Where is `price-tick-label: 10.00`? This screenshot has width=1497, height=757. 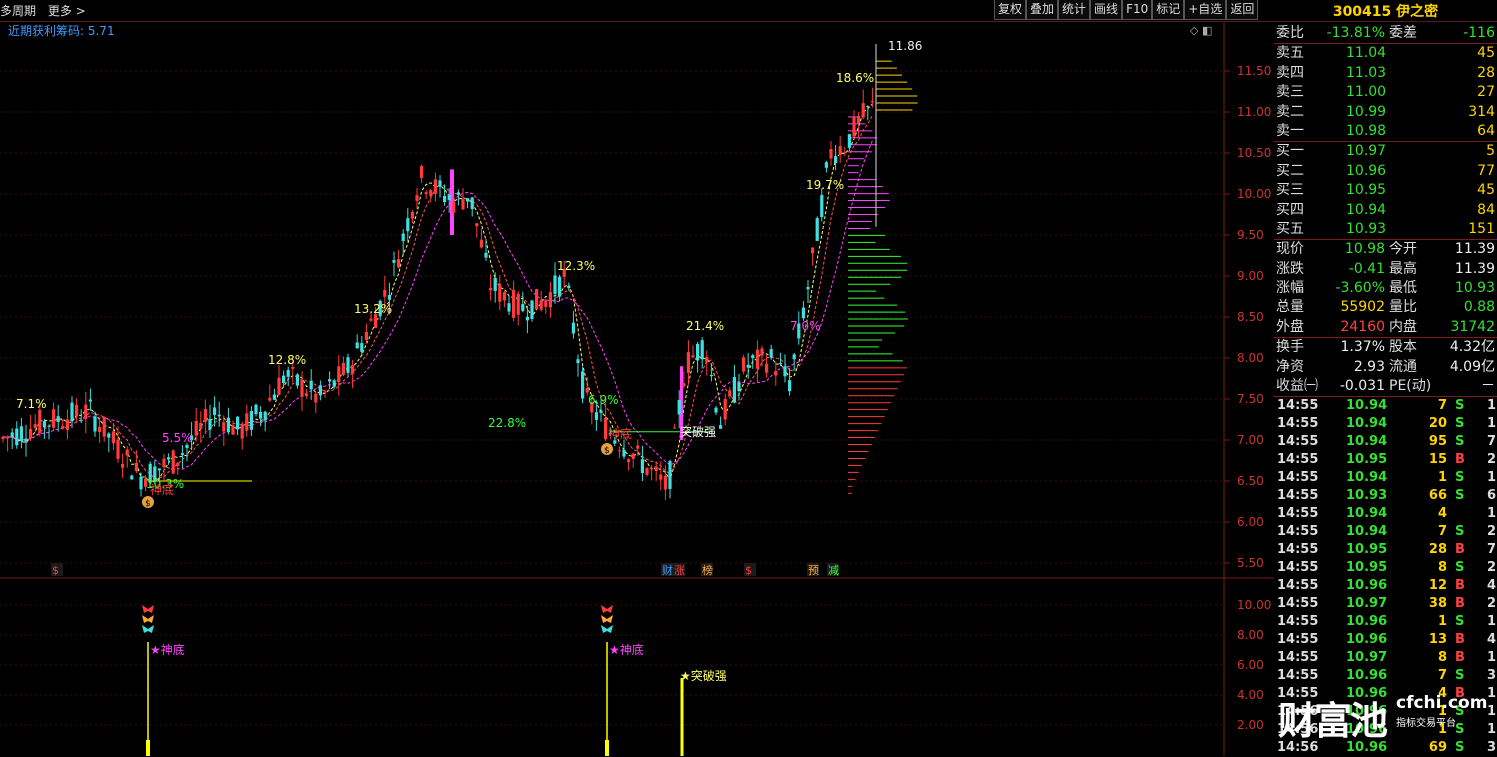
price-tick-label: 10.00 is located at coordinates (1254, 194).